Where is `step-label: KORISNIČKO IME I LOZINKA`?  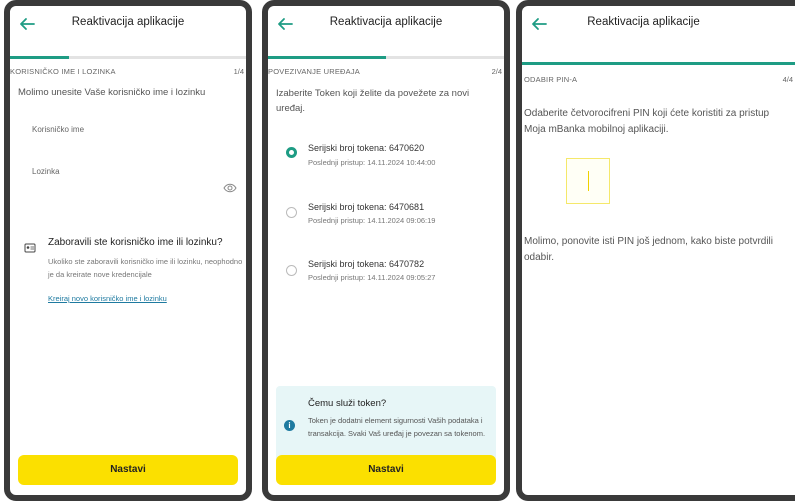
step-label: KORISNIČKO IME I LOZINKA is located at coordinates (63, 71).